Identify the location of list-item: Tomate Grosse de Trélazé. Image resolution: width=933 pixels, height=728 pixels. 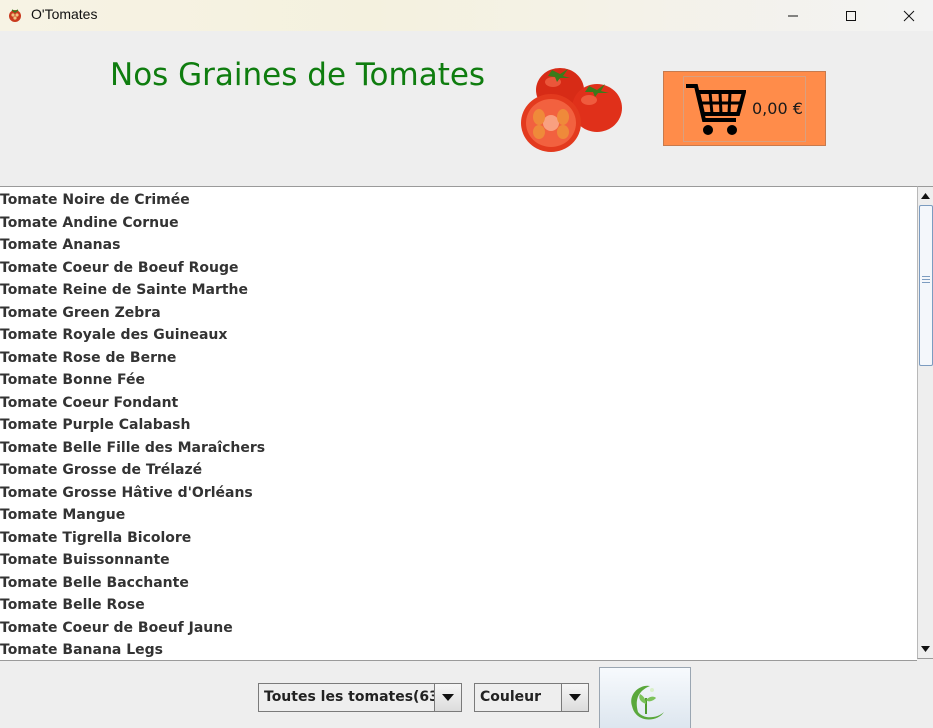
(101, 470).